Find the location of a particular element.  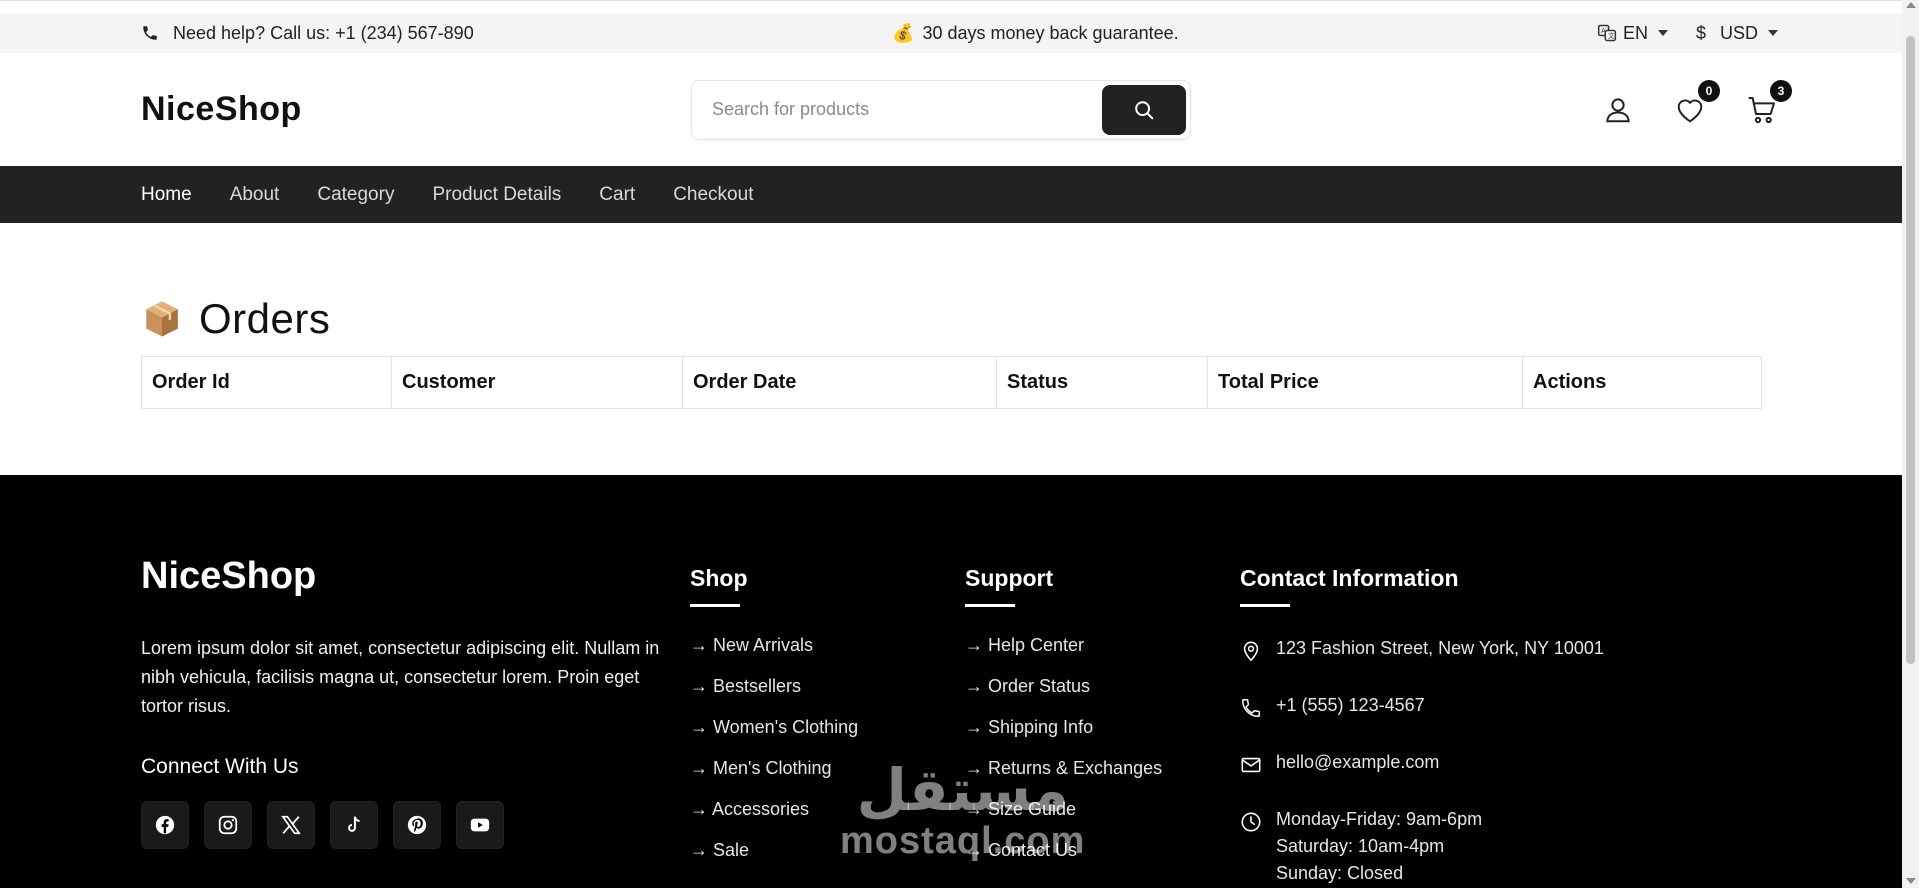

promo-banner: 💰 30 days money back guarantee. is located at coordinates (1035, 33).